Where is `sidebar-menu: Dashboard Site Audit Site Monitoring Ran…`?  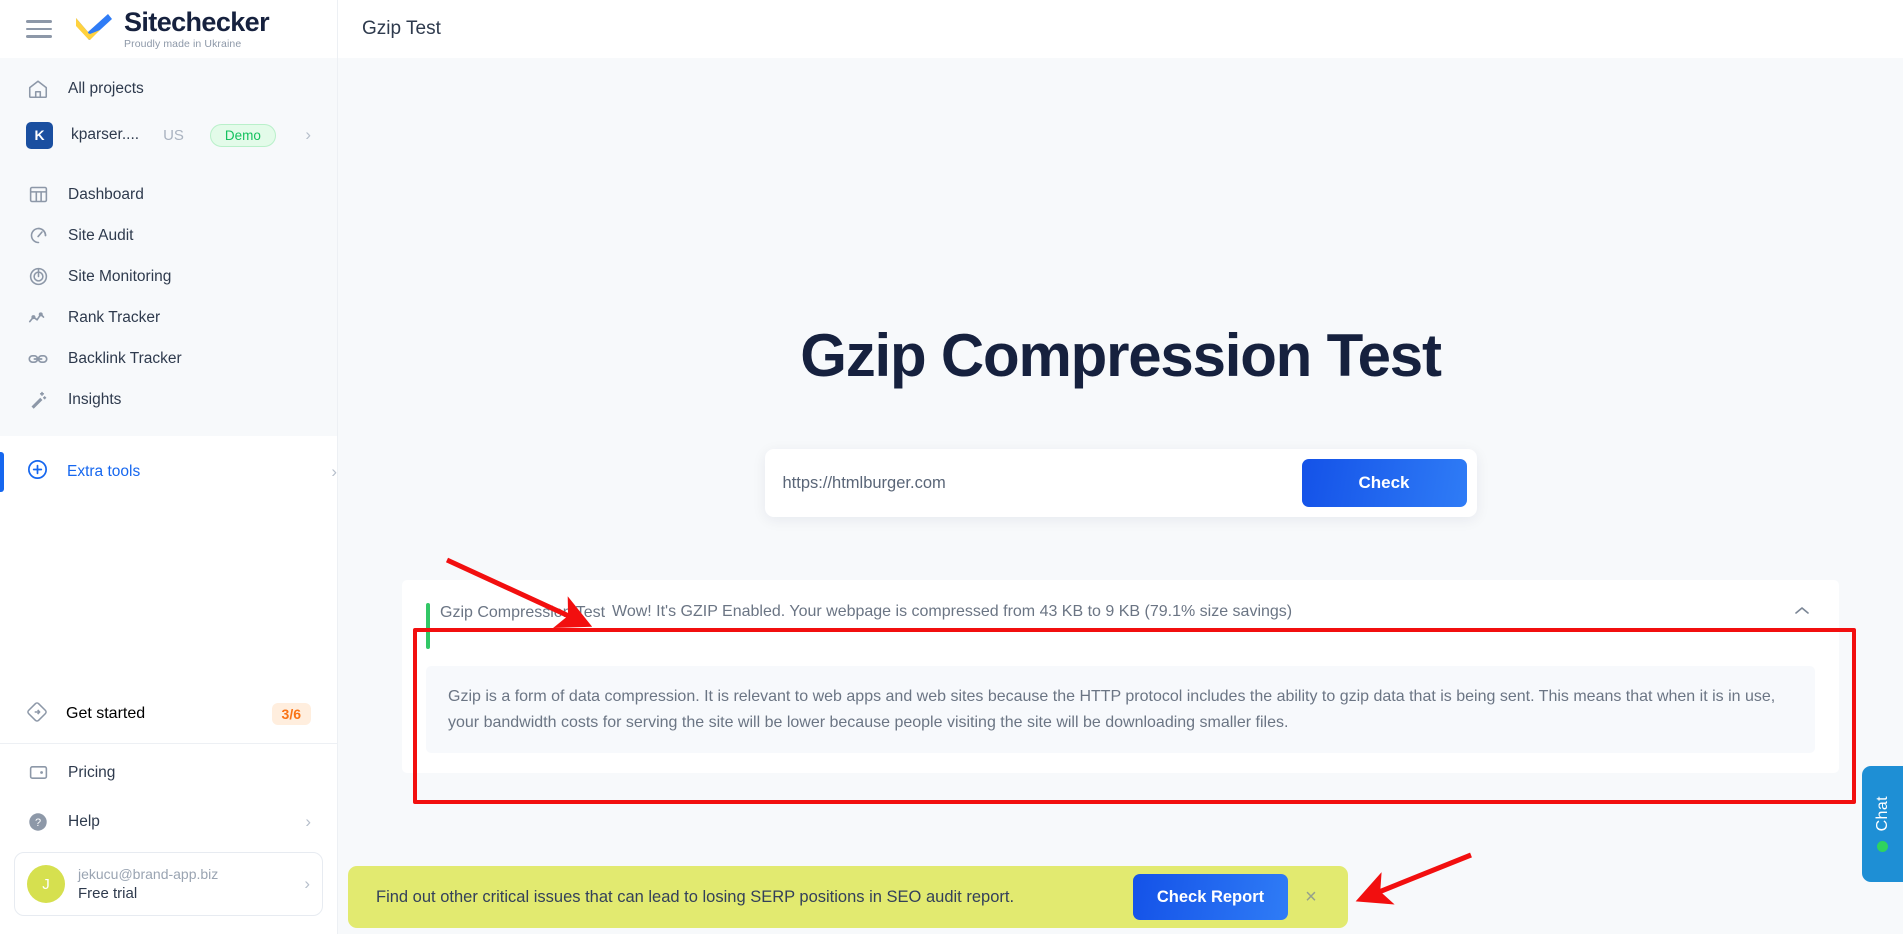
sidebar-menu: Dashboard Site Audit Site Monitoring Ran… is located at coordinates (168, 300).